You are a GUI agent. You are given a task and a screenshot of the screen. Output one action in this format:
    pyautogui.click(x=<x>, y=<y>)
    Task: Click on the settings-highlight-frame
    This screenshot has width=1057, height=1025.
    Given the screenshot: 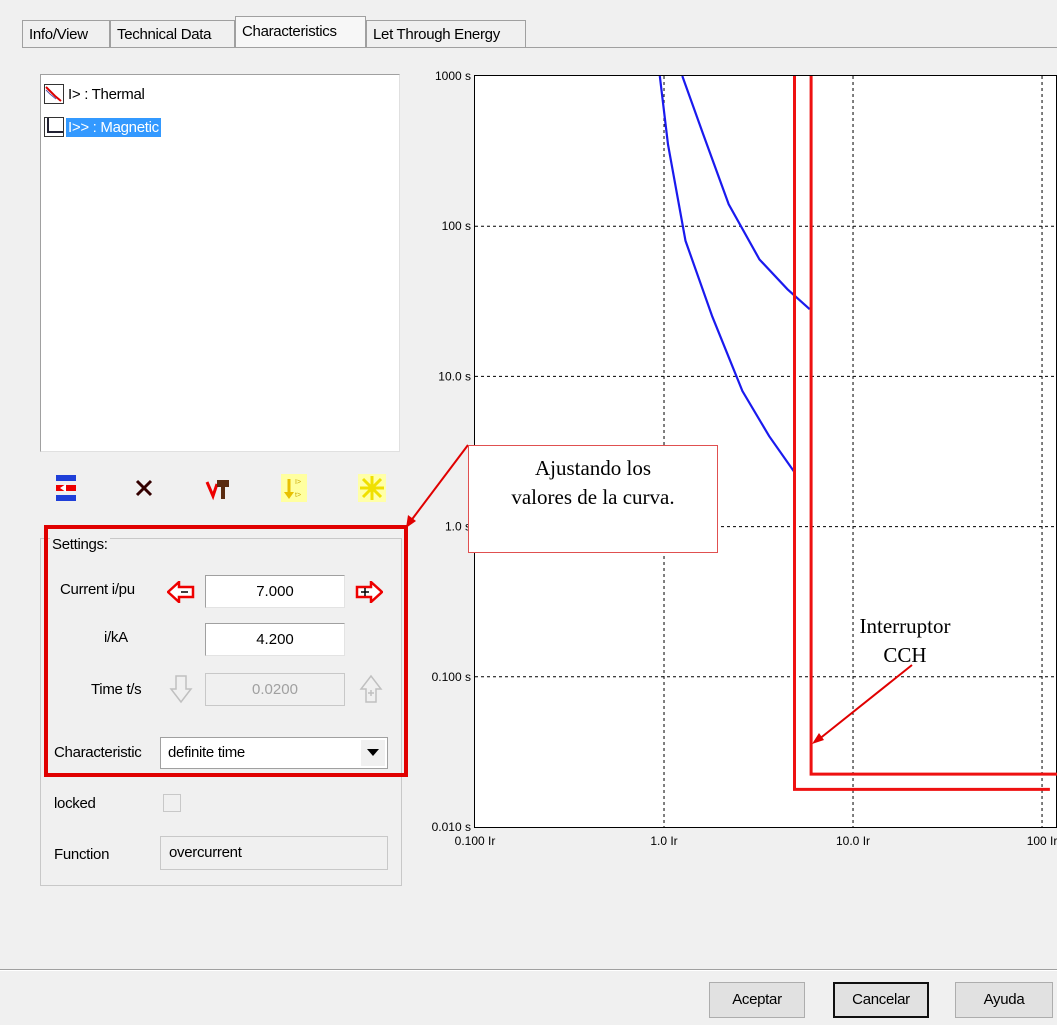 What is the action you would take?
    pyautogui.click(x=226, y=651)
    